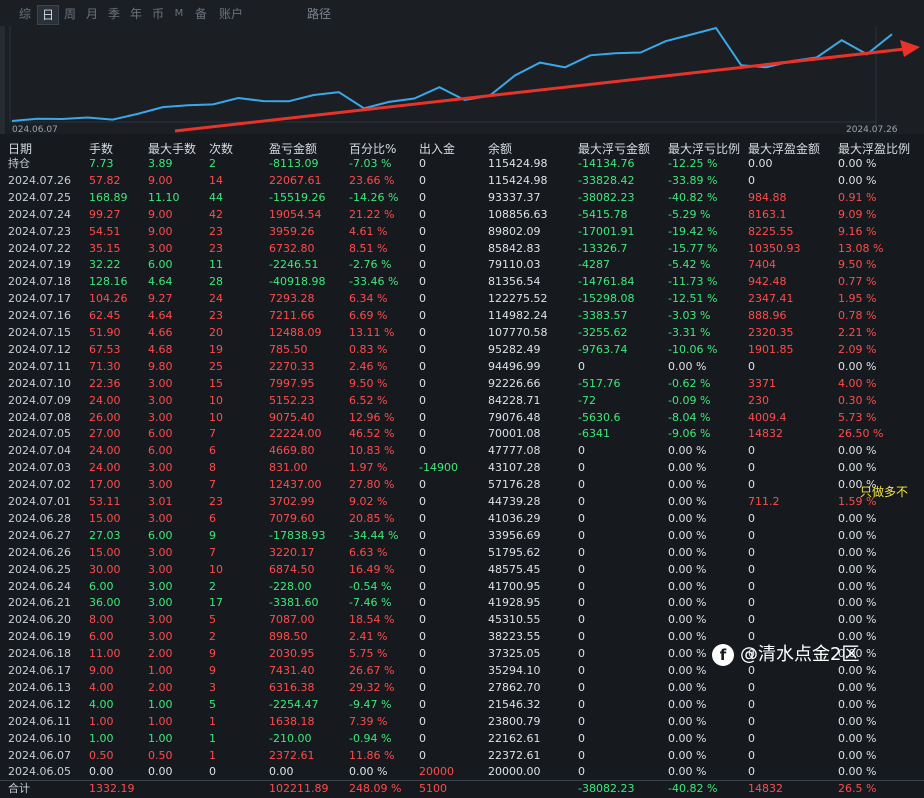 This screenshot has width=924, height=798. Describe the element at coordinates (500, 148) in the screenshot. I see `col-header-balance: 余额` at that location.